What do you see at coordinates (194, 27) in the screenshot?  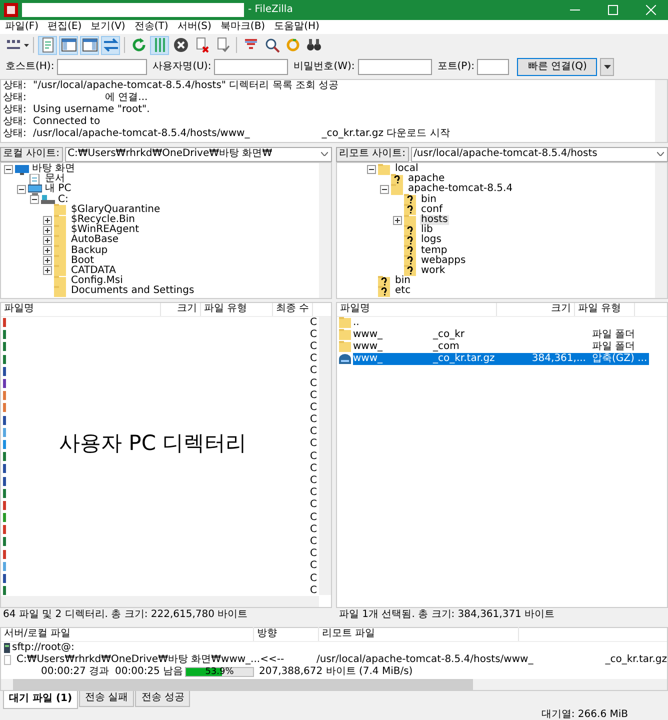 I see `menu-item: 서버(S)` at bounding box center [194, 27].